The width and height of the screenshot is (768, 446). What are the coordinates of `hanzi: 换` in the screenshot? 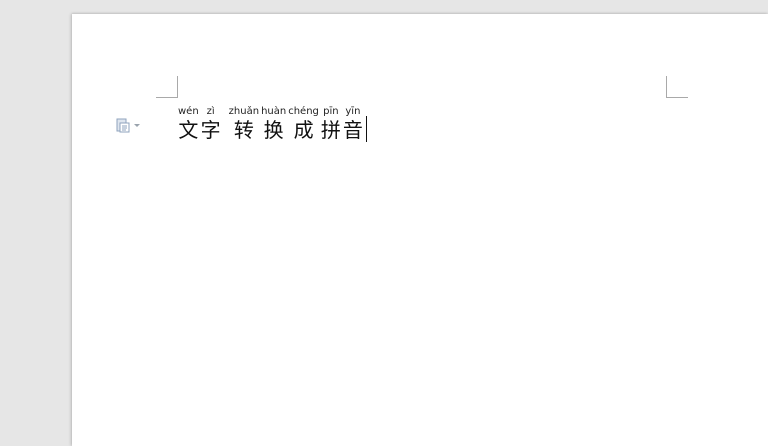 It's located at (273, 130).